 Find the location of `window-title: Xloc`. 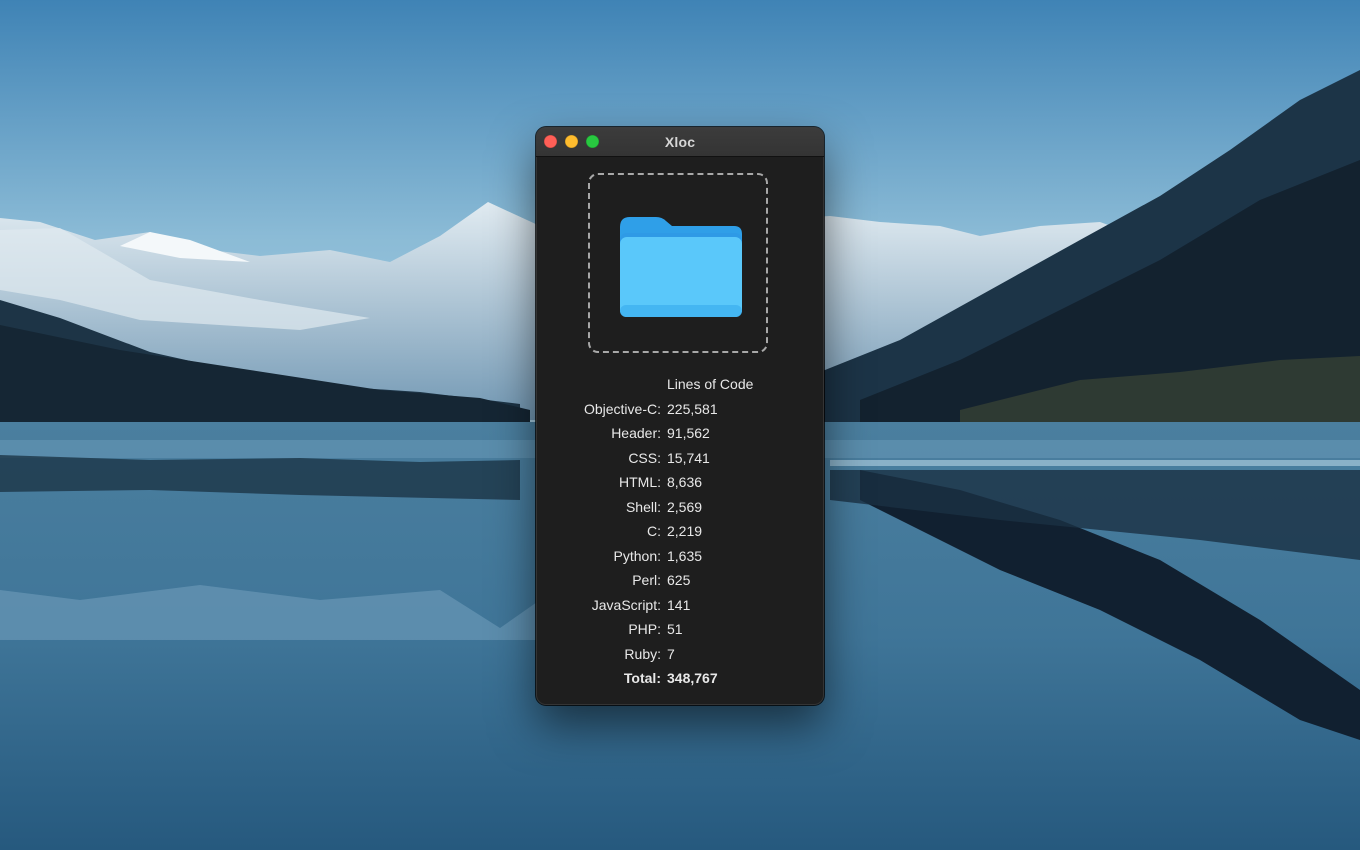

window-title: Xloc is located at coordinates (680, 142).